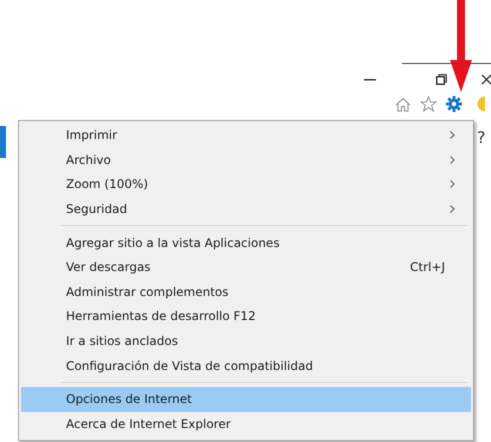 Image resolution: width=491 pixels, height=442 pixels. What do you see at coordinates (89, 159) in the screenshot?
I see `menu-item-label: Archivo` at bounding box center [89, 159].